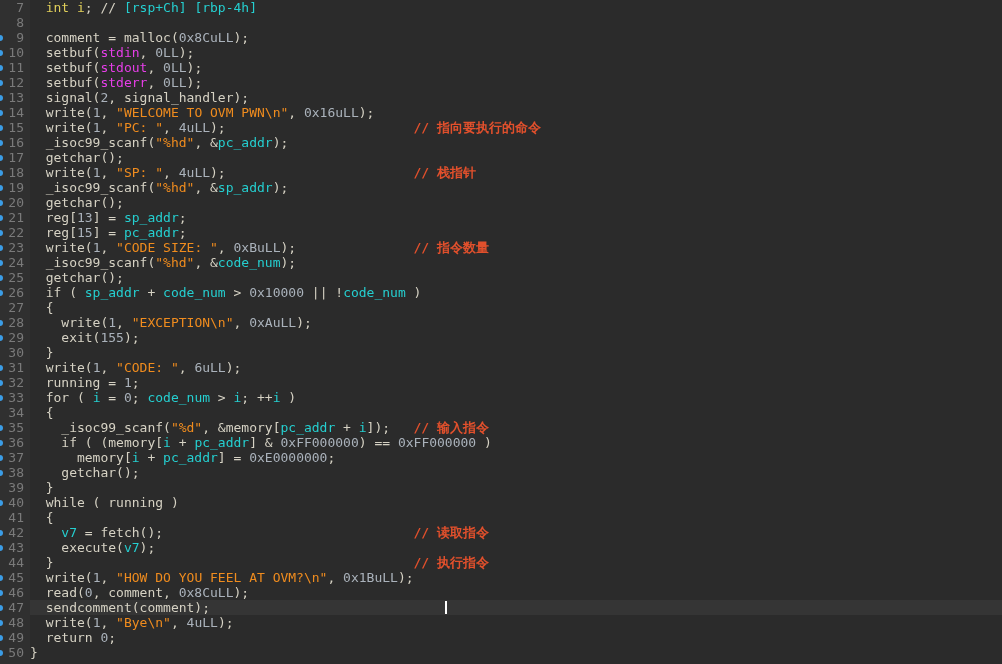 The image size is (1002, 664). What do you see at coordinates (135, 127) in the screenshot?
I see `code-line: write(1, "PC: ", 4uLL);` at bounding box center [135, 127].